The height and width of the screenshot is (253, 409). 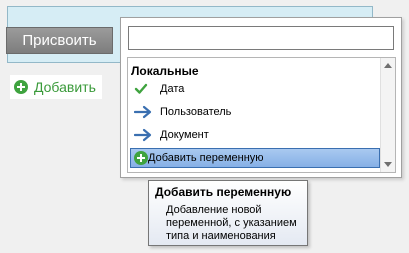 What do you see at coordinates (261, 38) in the screenshot?
I see `search-input` at bounding box center [261, 38].